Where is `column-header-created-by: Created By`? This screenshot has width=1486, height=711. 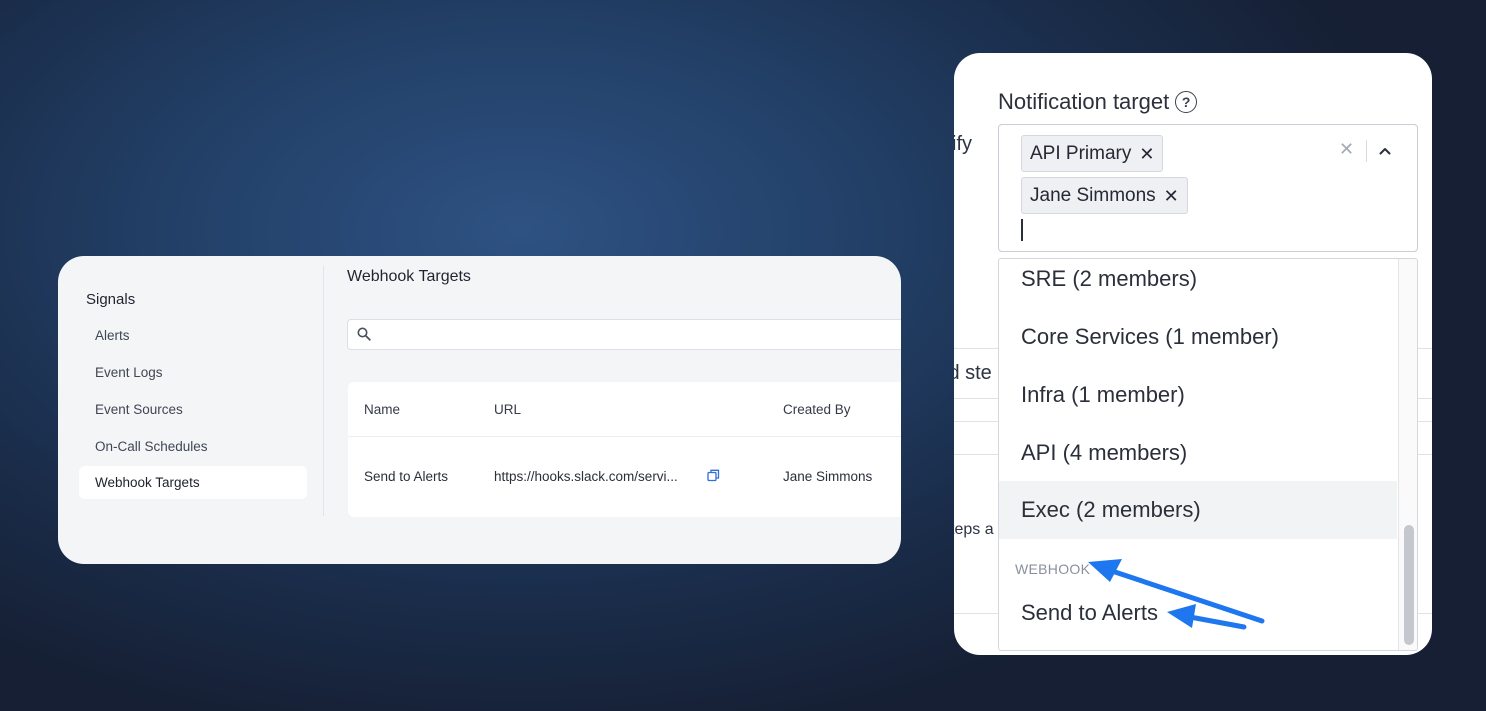 column-header-created-by: Created By is located at coordinates (817, 409).